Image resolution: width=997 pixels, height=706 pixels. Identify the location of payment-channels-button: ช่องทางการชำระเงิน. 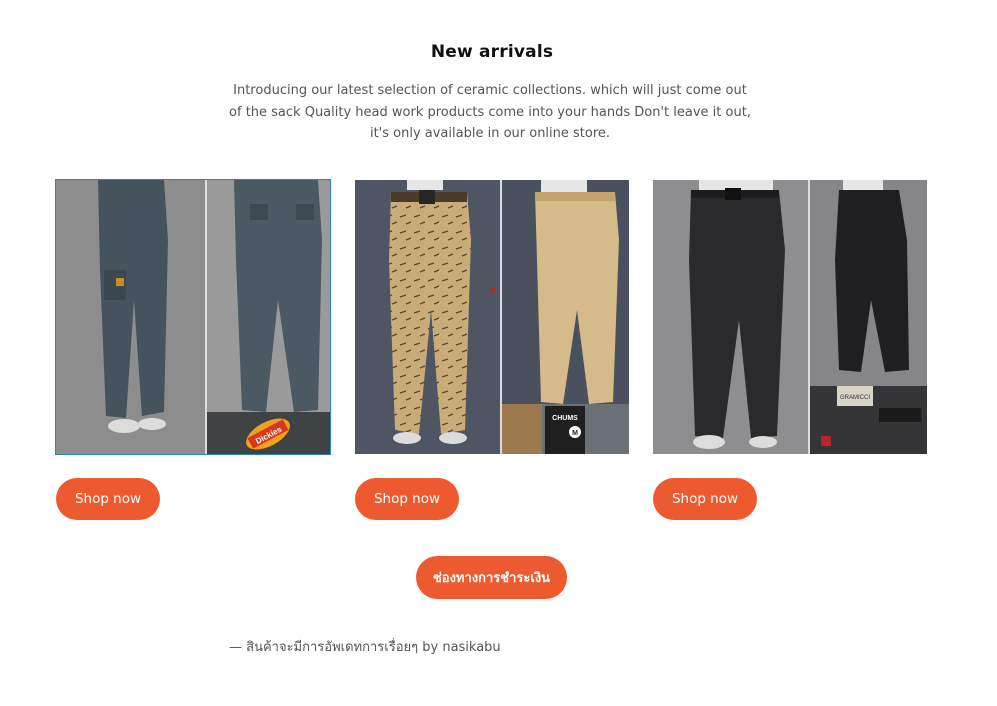
(491, 577).